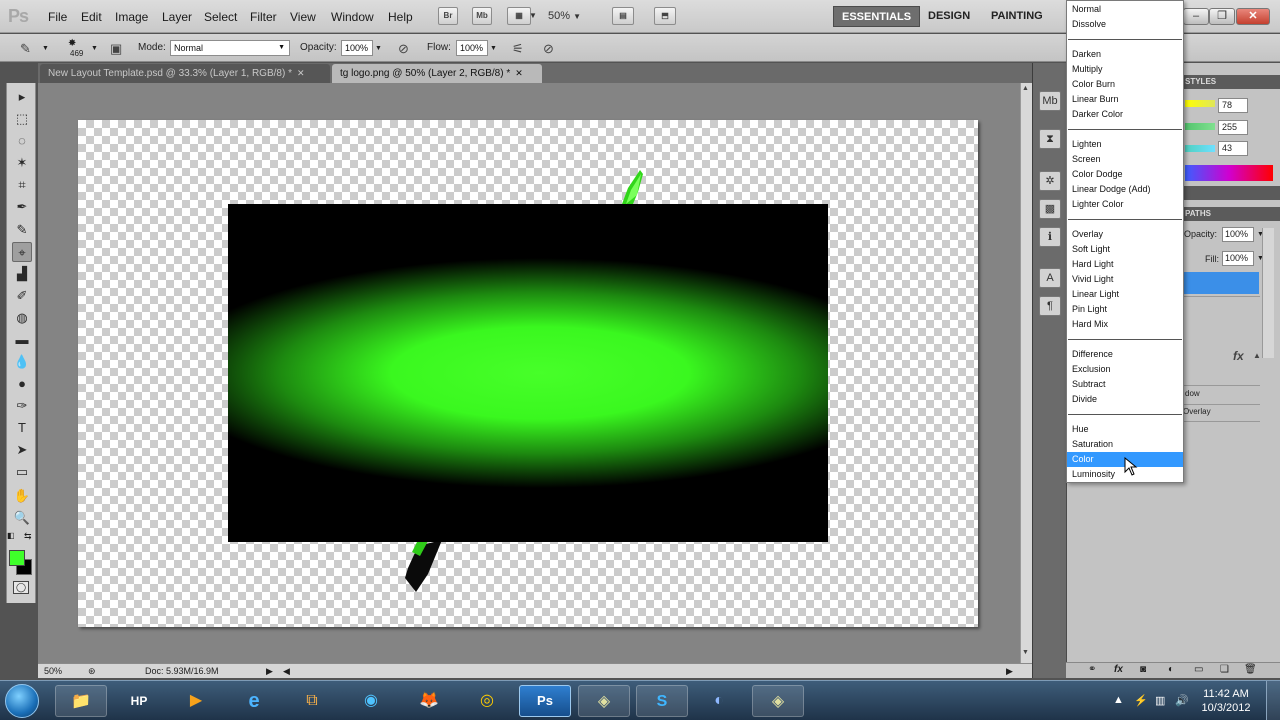  I want to click on info-icon: ℹ, so click(1050, 237).